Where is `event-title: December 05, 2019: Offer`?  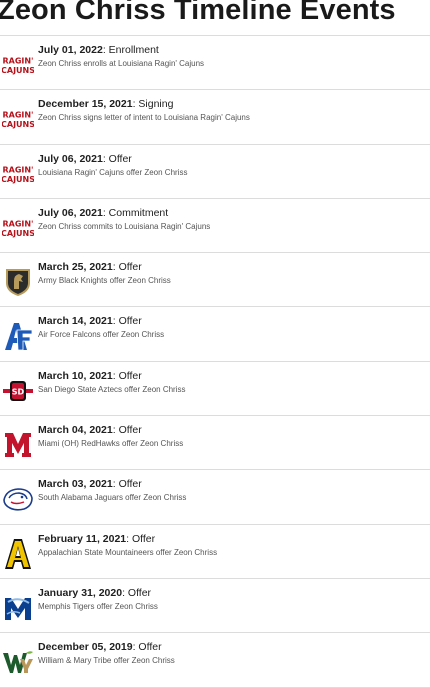
event-title: December 05, 2019: Offer is located at coordinates (100, 647).